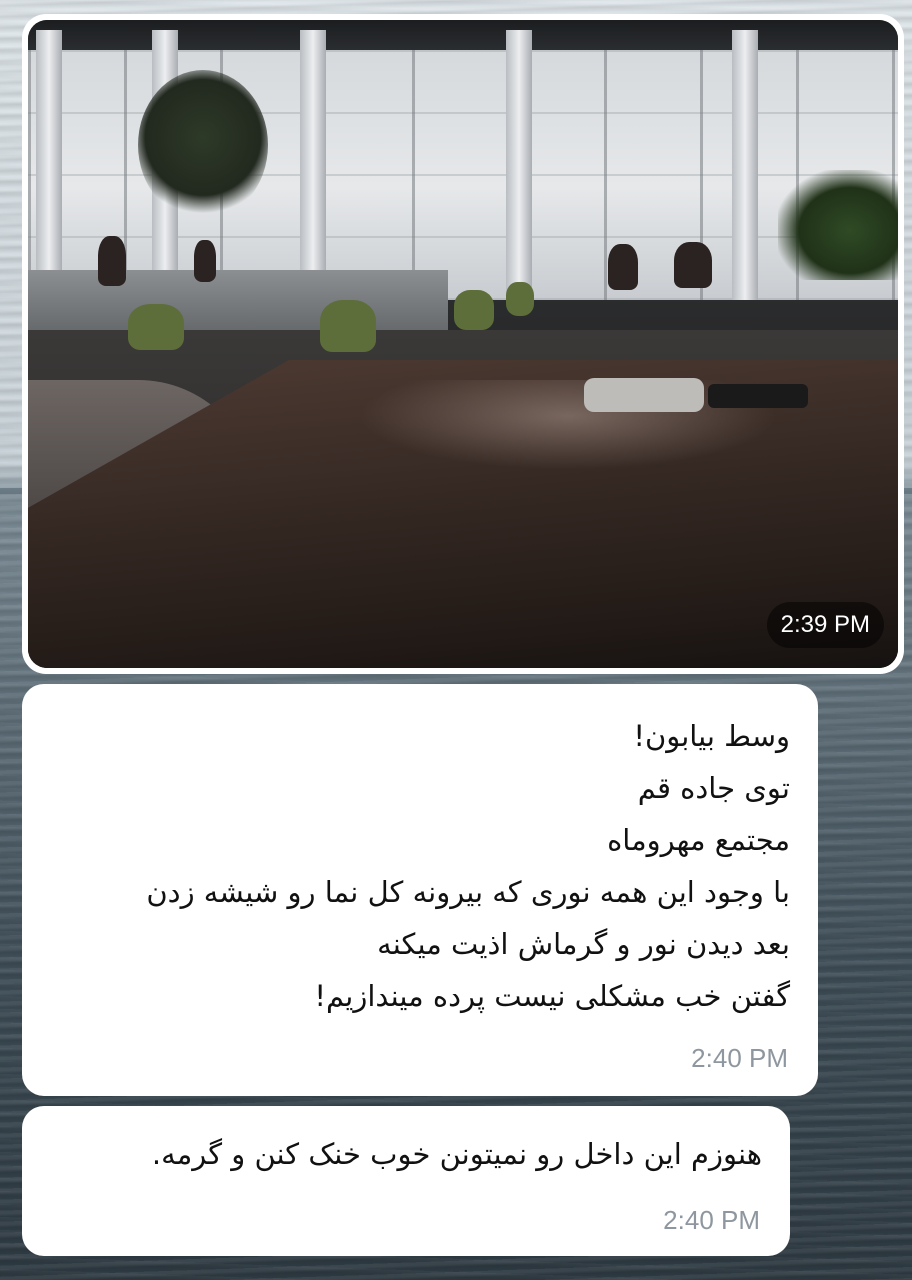 The image size is (912, 1280). Describe the element at coordinates (711, 736) in the screenshot. I see `message-line: وسط بیابون!` at that location.